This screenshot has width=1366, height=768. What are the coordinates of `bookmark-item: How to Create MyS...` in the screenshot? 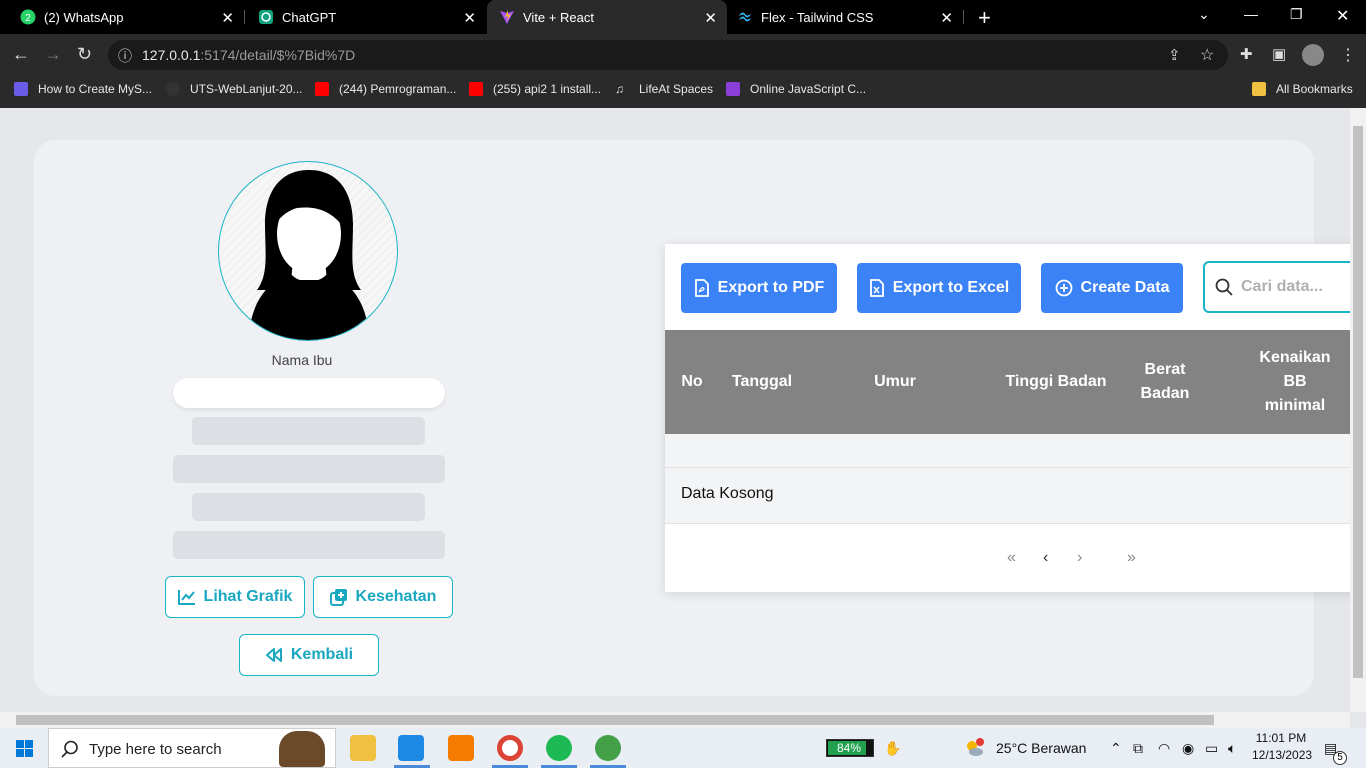 It's located at (83, 89).